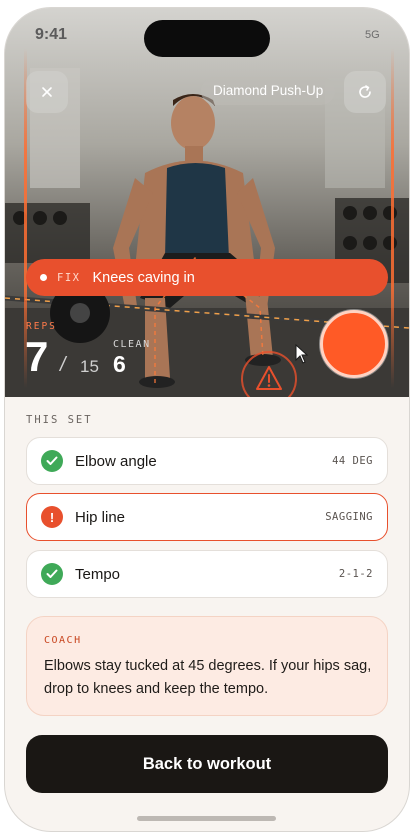 Image resolution: width=415 pixels, height=837 pixels. What do you see at coordinates (119, 364) in the screenshot?
I see `clean-count: 6` at bounding box center [119, 364].